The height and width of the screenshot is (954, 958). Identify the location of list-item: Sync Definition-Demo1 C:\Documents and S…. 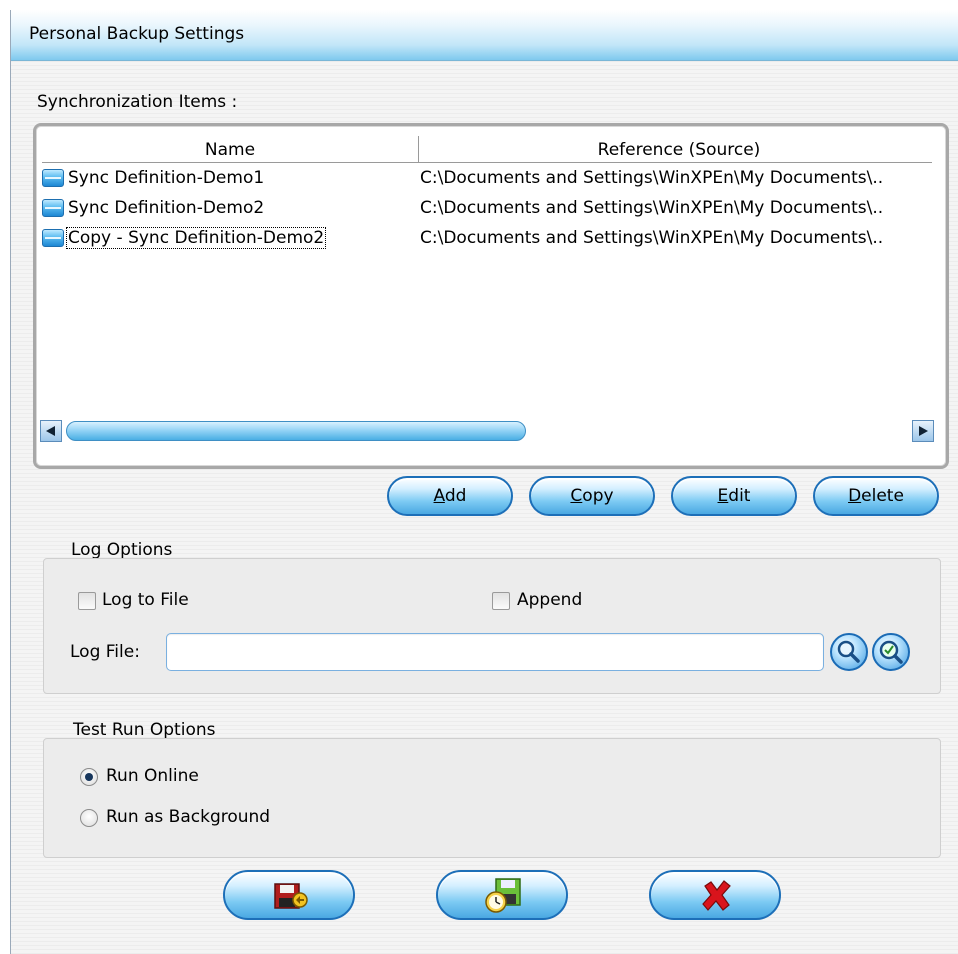
(487, 179).